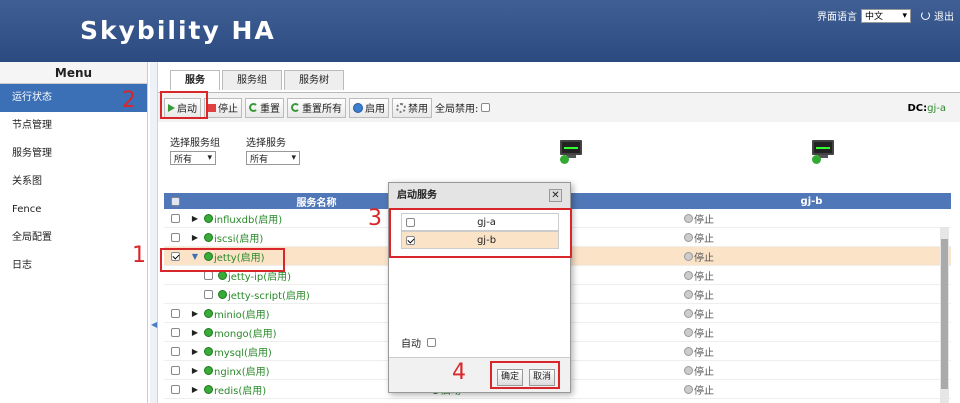 This screenshot has height=403, width=960. Describe the element at coordinates (457, 109) in the screenshot. I see `global-disable-label: 全局禁用:` at that location.